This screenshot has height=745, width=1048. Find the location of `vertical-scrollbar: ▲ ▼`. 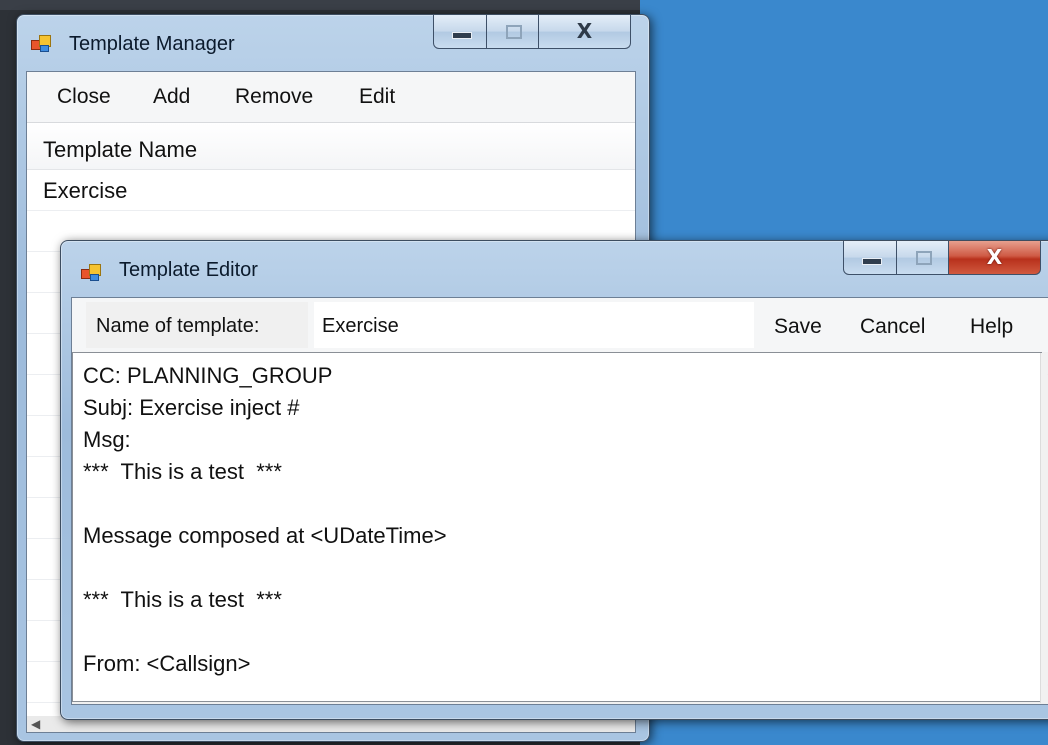

vertical-scrollbar: ▲ ▼ is located at coordinates (1044, 528).